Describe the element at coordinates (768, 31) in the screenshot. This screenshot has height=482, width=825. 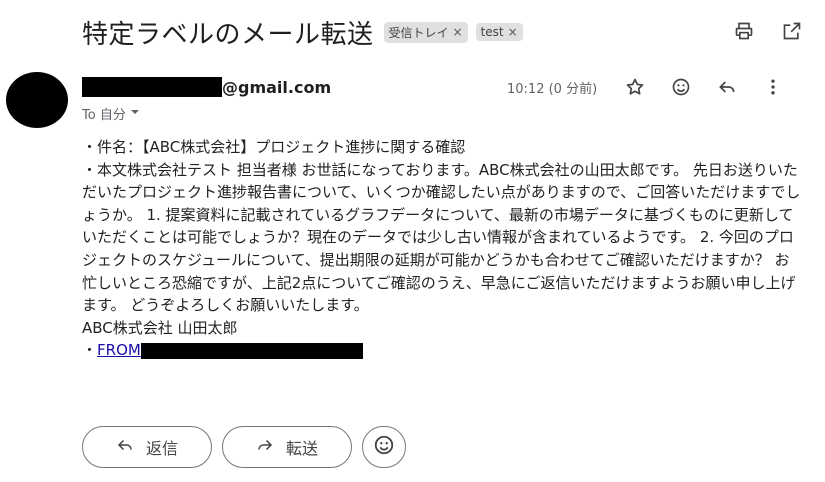
I see `thread-actions` at that location.